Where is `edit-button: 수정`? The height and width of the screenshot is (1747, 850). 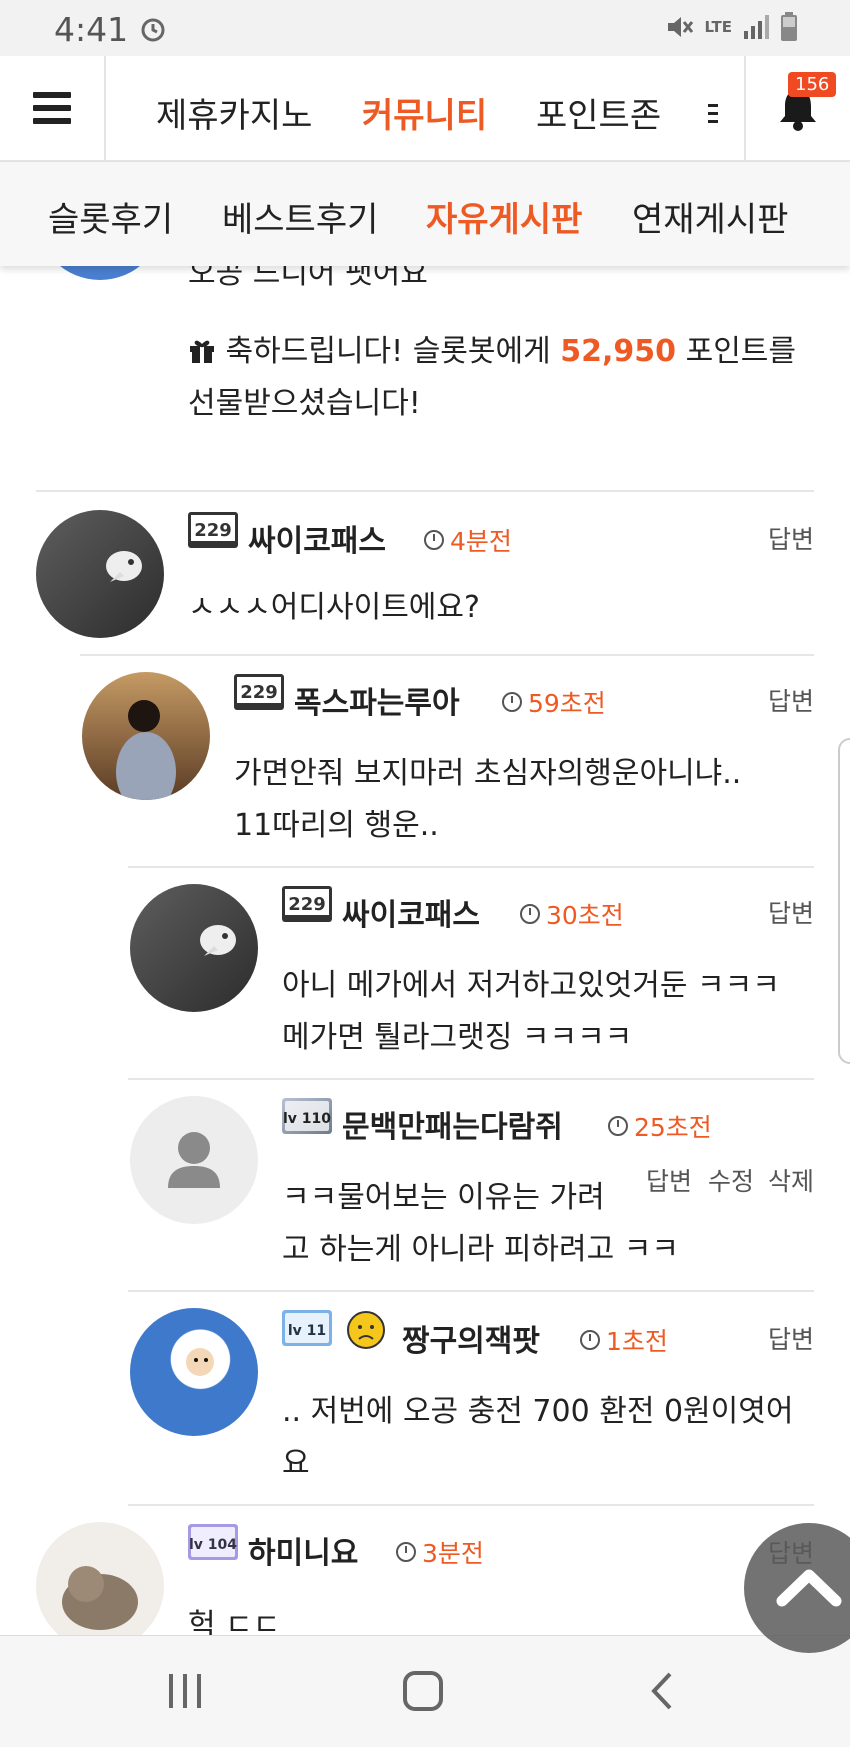
edit-button: 수정 is located at coordinates (731, 1180).